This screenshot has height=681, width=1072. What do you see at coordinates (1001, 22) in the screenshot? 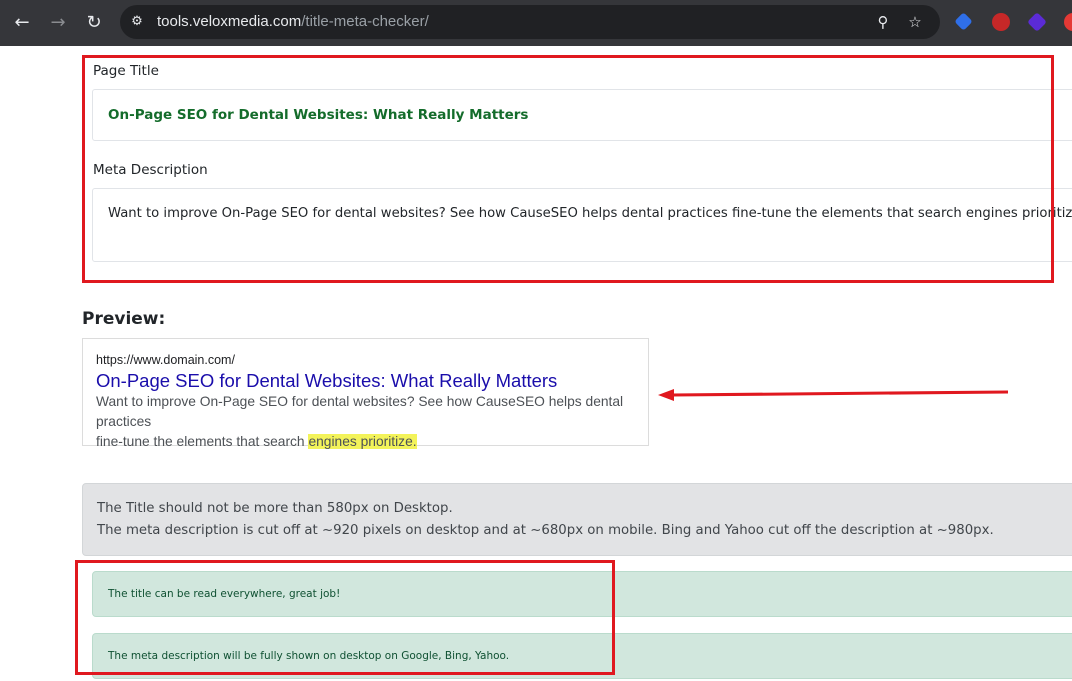
I see `seo-extension-icon` at bounding box center [1001, 22].